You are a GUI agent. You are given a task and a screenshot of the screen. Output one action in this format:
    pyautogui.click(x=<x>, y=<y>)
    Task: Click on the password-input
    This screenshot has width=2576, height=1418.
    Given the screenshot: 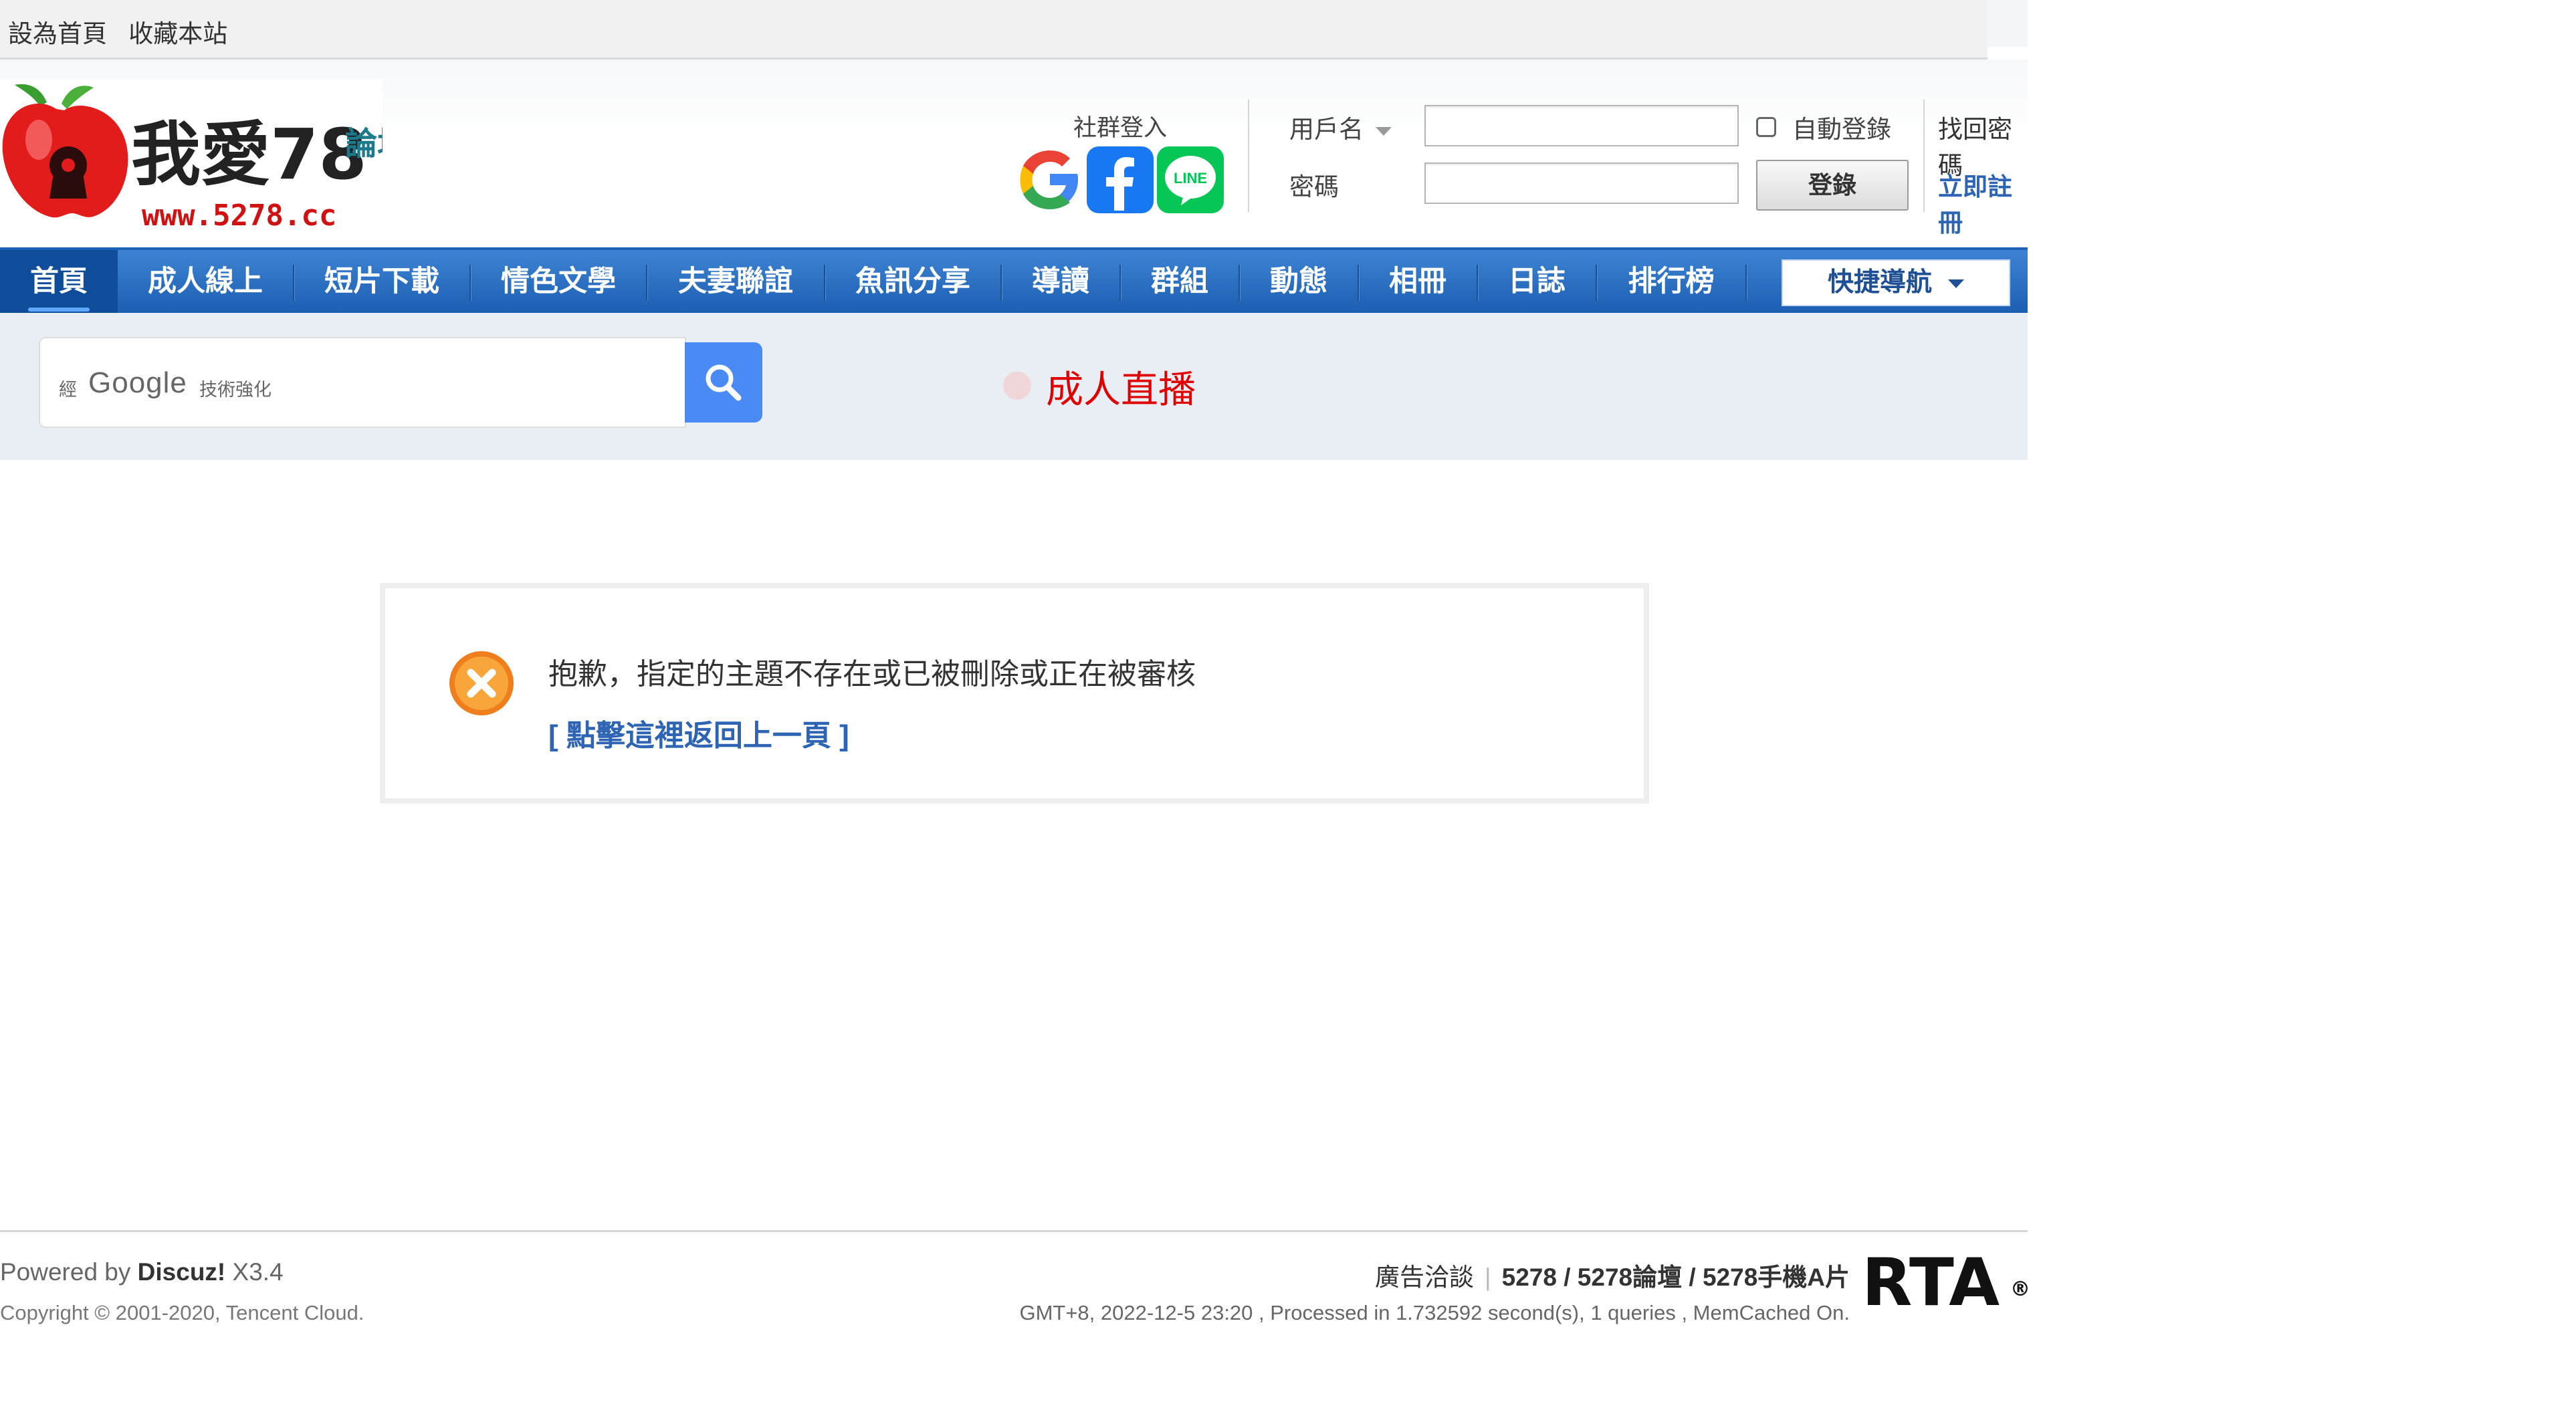 What is the action you would take?
    pyautogui.click(x=1581, y=183)
    